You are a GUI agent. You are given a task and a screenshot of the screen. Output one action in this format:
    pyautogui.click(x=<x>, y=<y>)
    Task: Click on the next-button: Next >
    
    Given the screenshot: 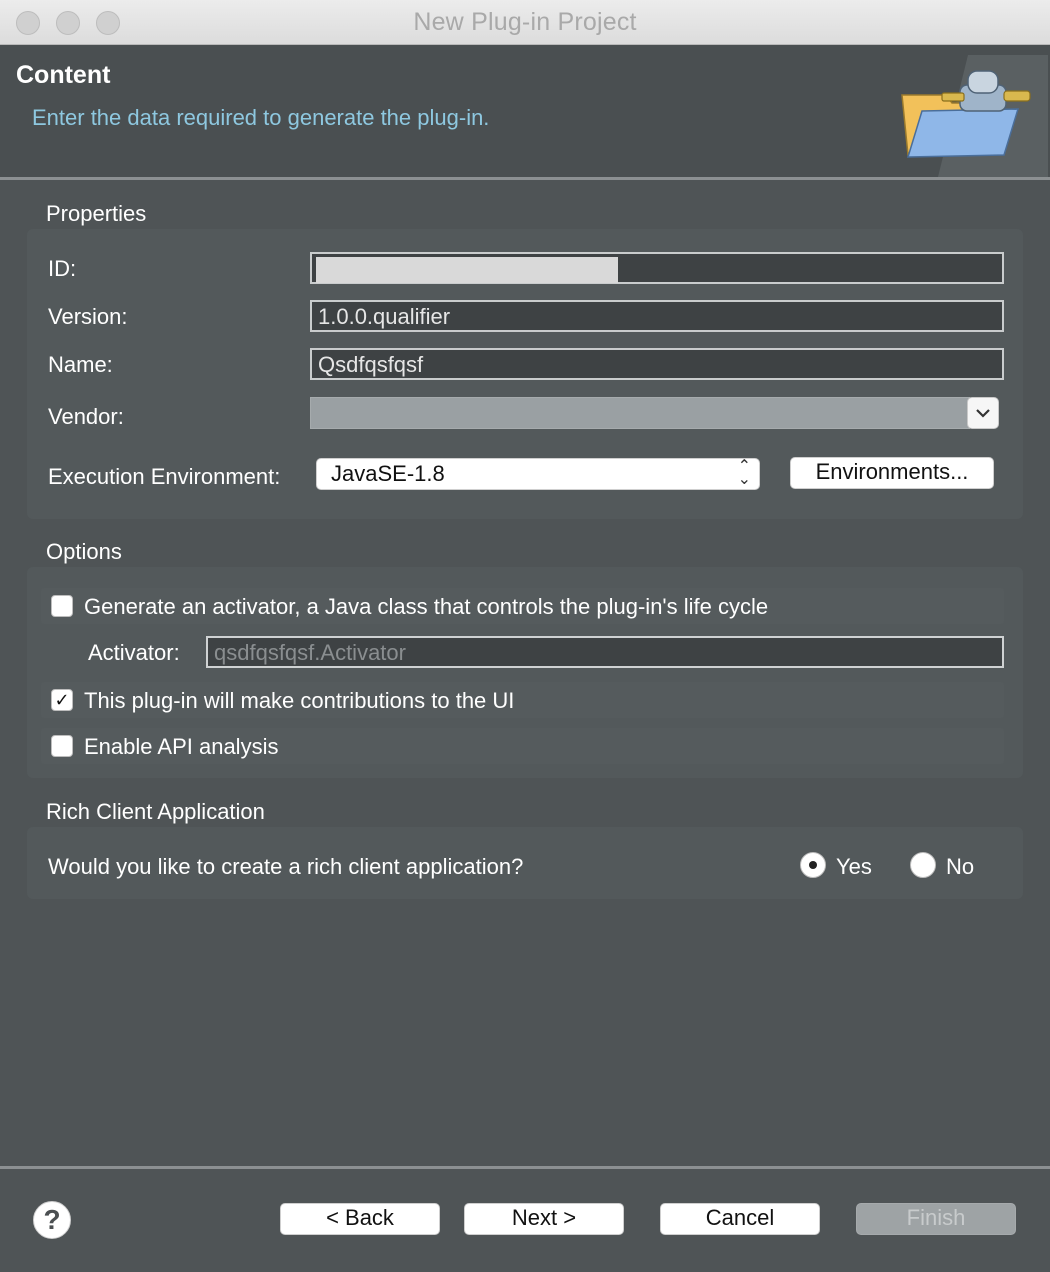 What is the action you would take?
    pyautogui.click(x=544, y=1219)
    